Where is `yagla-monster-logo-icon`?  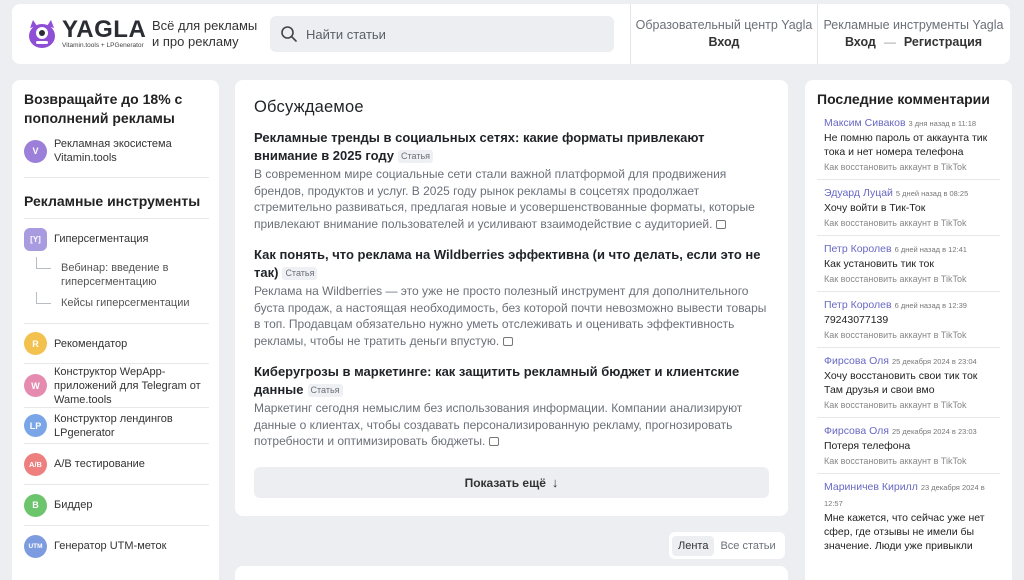
yagla-monster-logo-icon is located at coordinates (42, 34).